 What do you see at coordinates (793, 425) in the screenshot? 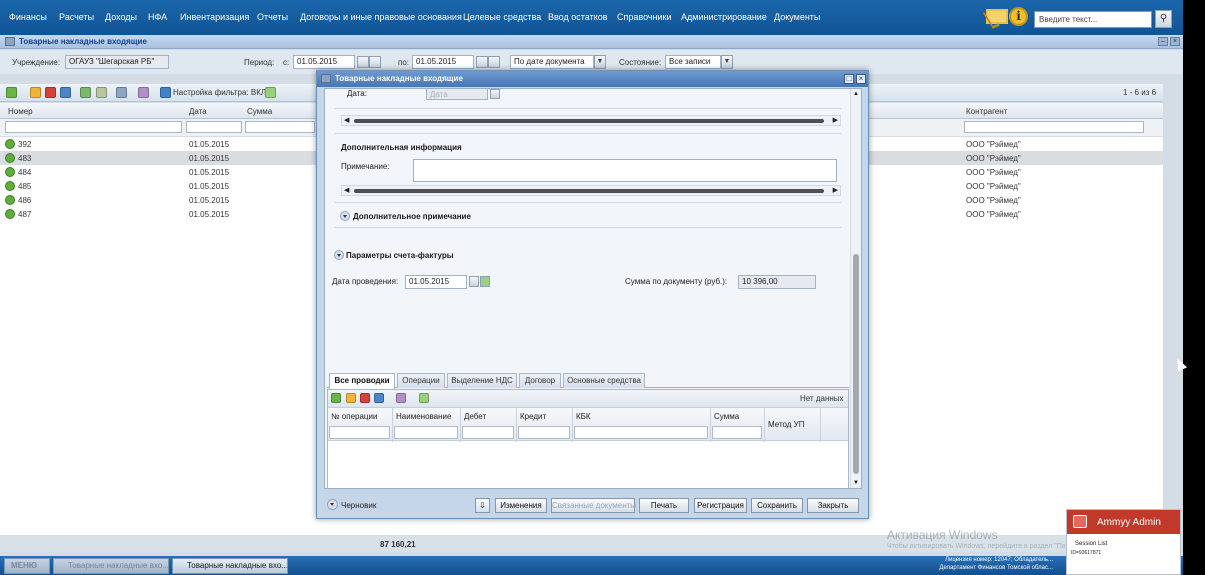
I see `grid-col-method: Метод УП` at bounding box center [793, 425].